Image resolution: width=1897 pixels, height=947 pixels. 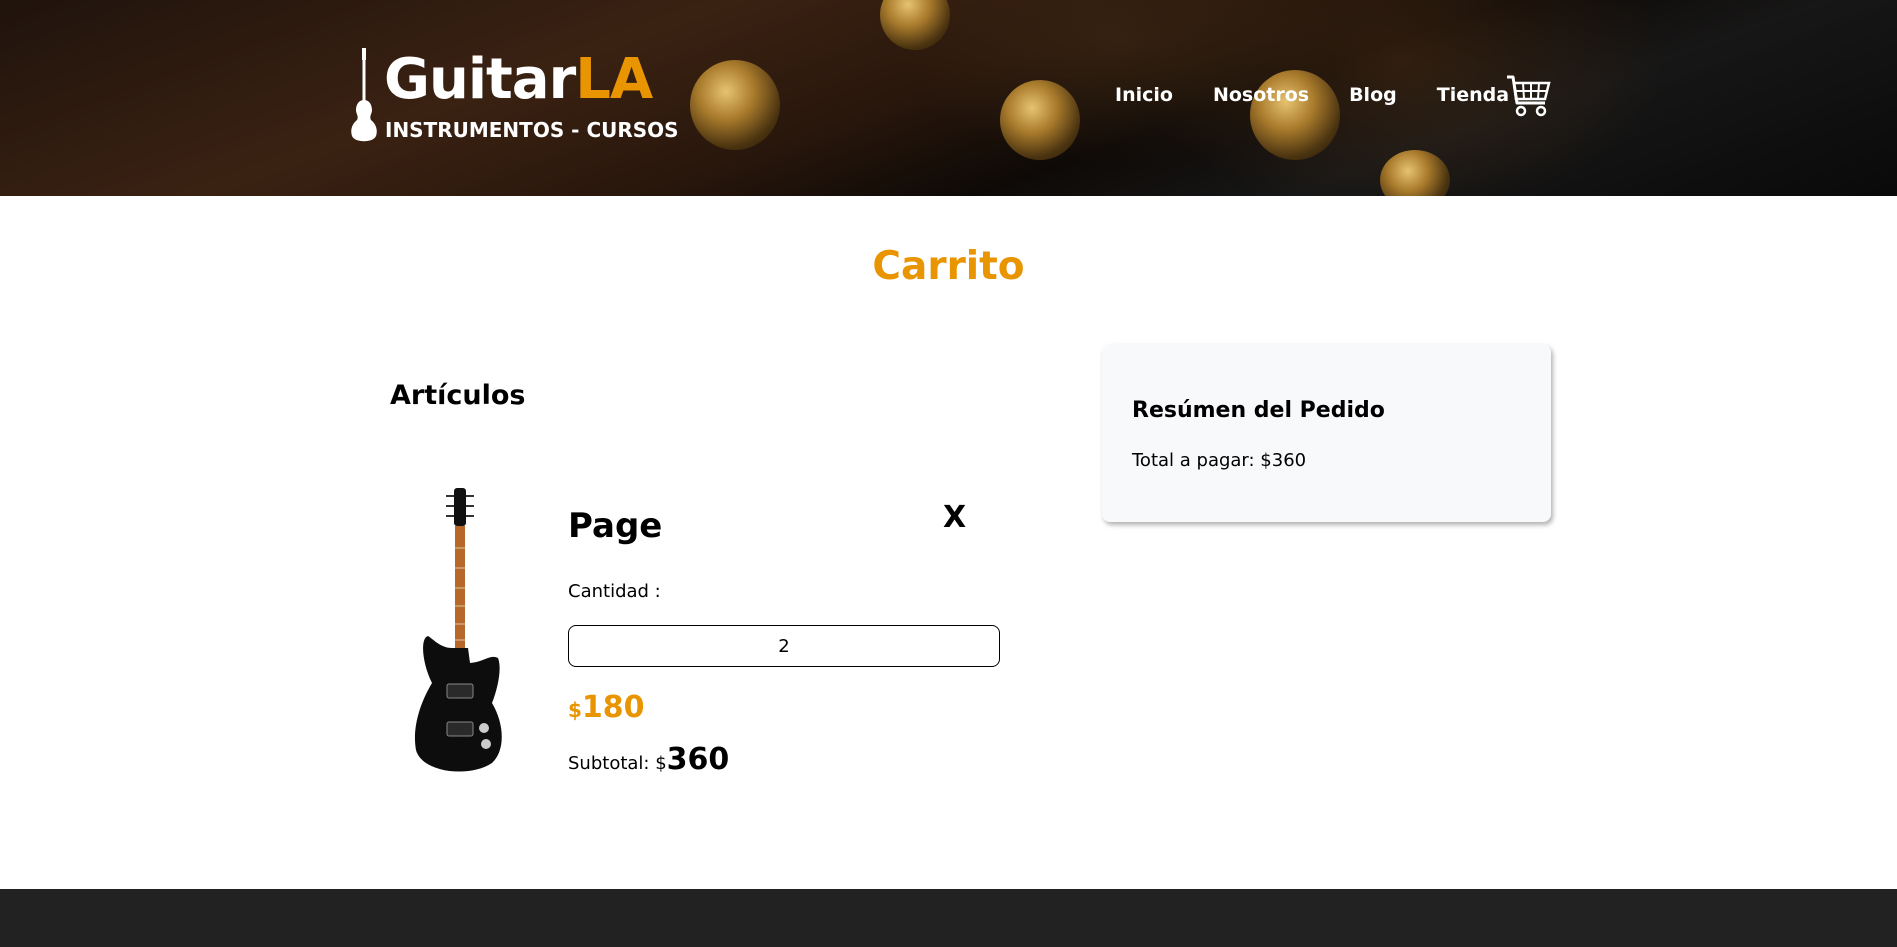 I want to click on subtotal-amount: 360, so click(x=698, y=759).